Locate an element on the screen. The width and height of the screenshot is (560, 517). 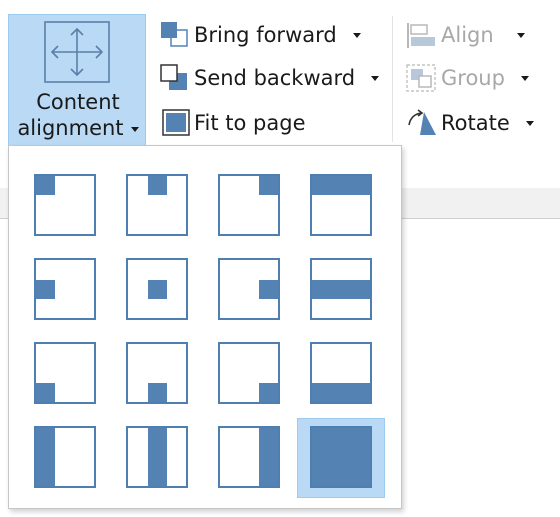
alignment-option-right-stretch is located at coordinates (249, 458).